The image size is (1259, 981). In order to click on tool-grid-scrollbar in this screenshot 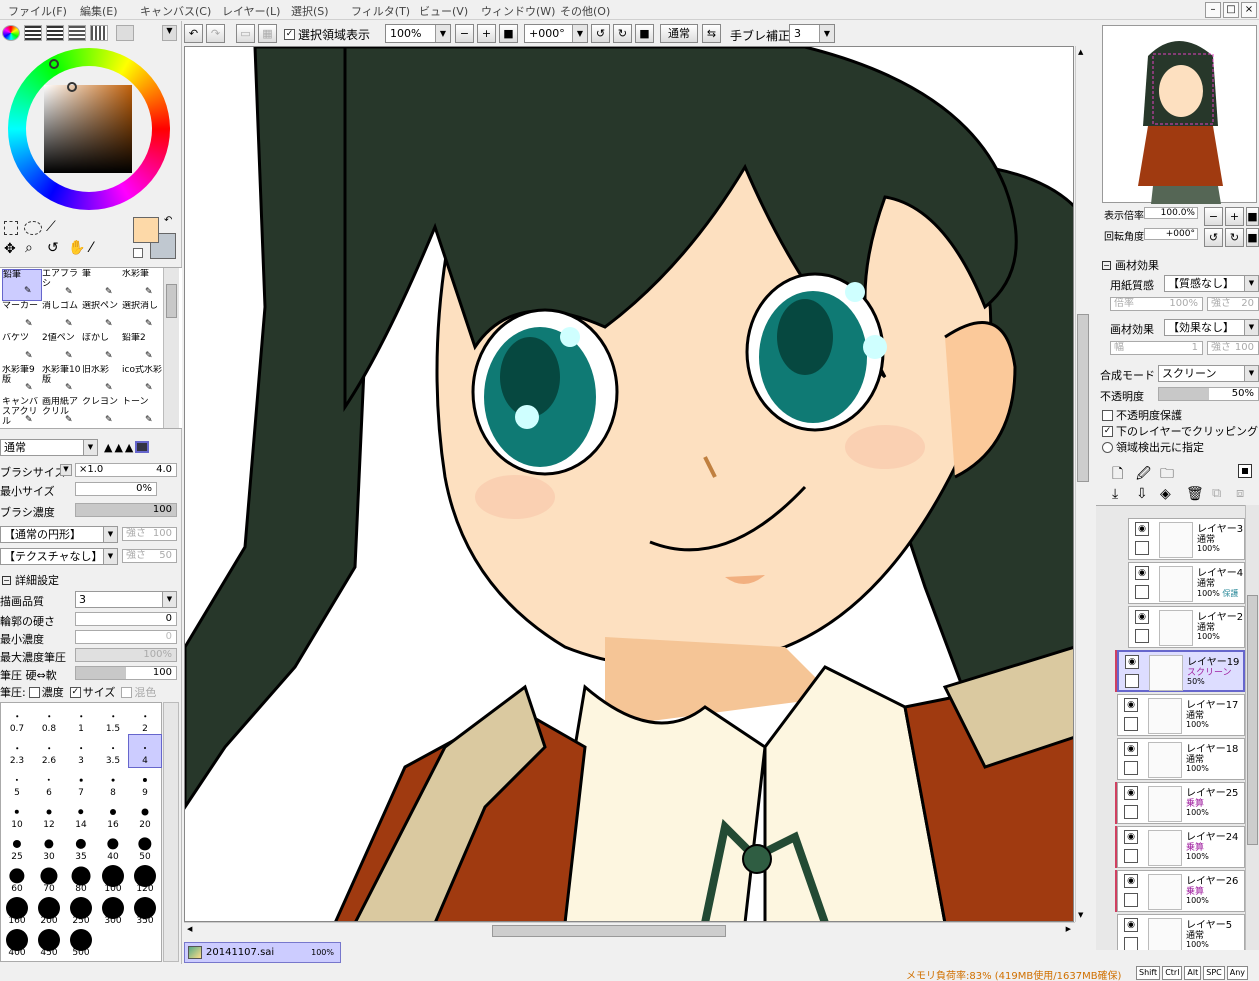, I will do `click(171, 348)`.